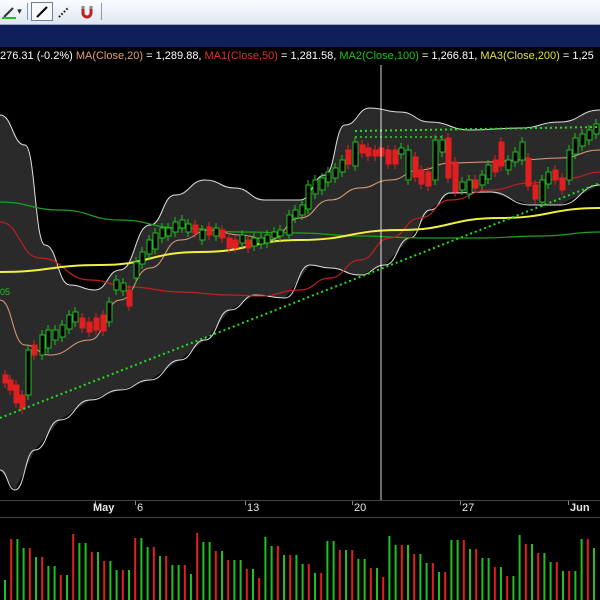 This screenshot has height=600, width=600. I want to click on ma50-legend-label: MA1(Close,50), so click(241, 56).